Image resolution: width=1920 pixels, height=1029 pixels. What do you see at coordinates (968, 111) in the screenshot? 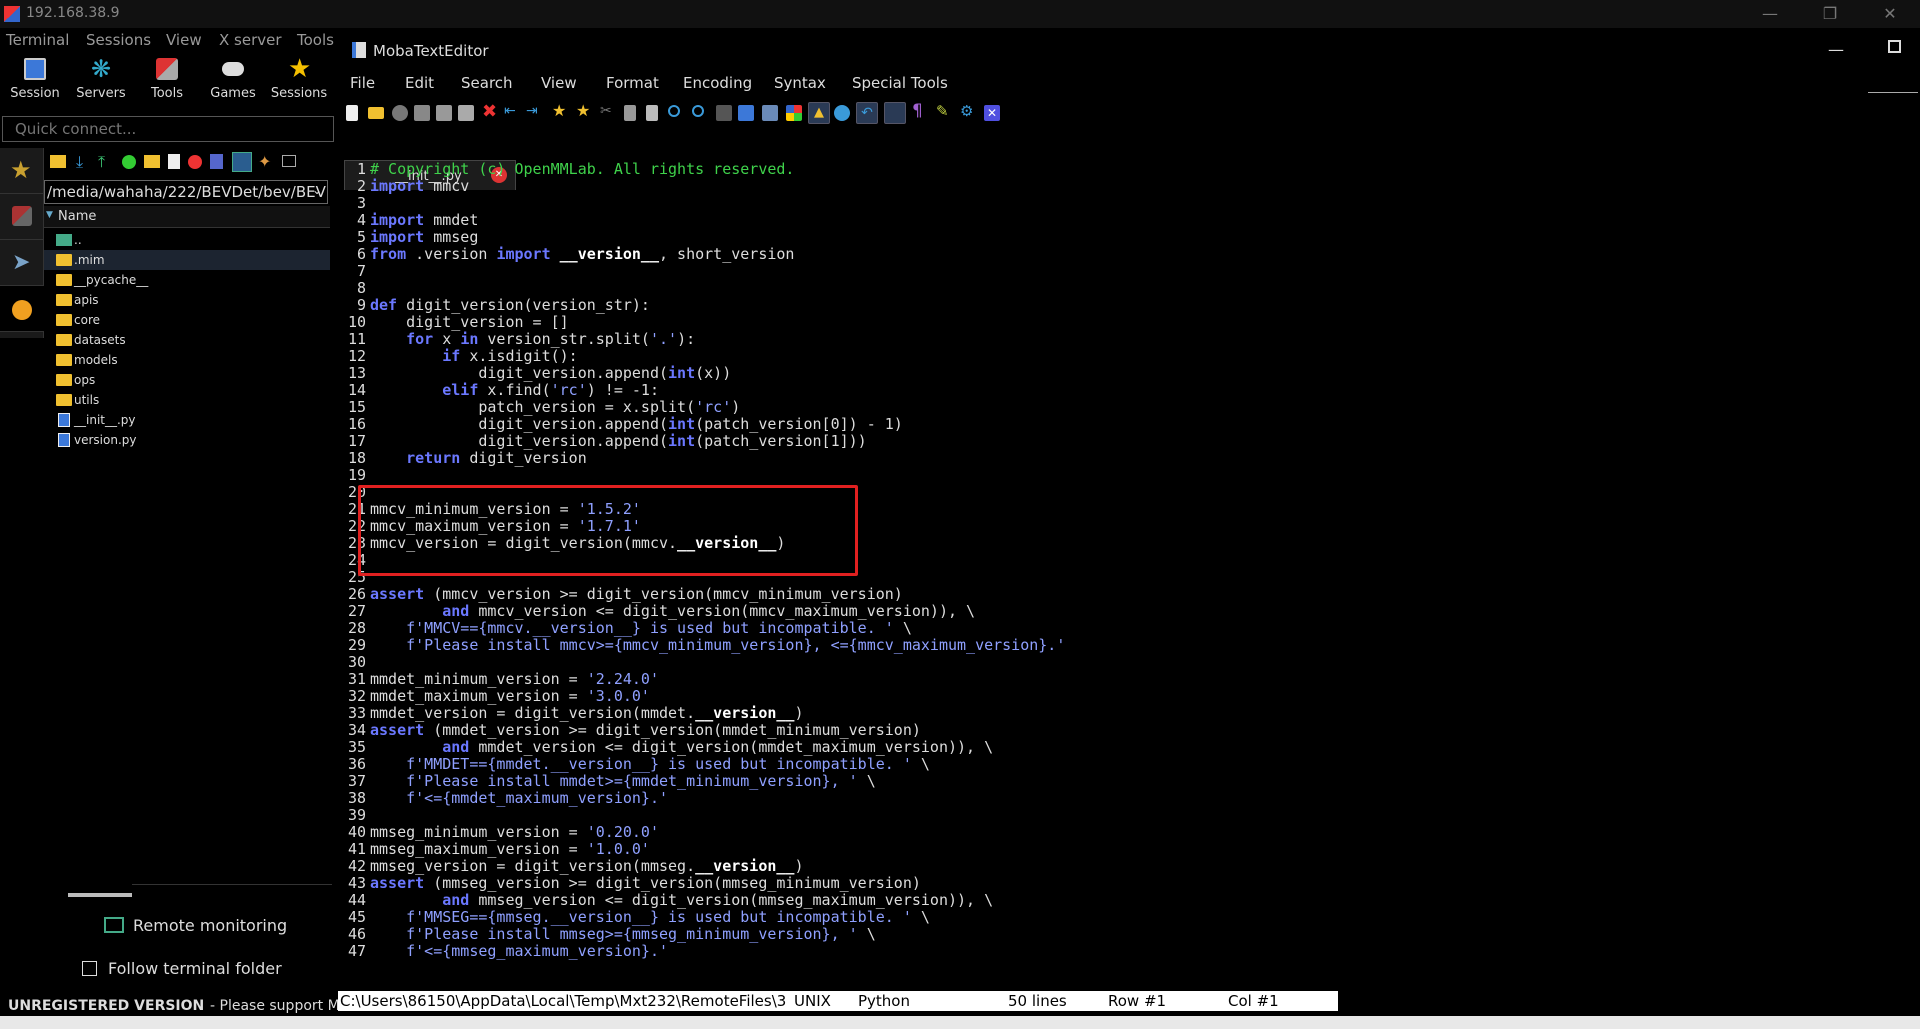
I see `settings-icon: ⚙` at bounding box center [968, 111].